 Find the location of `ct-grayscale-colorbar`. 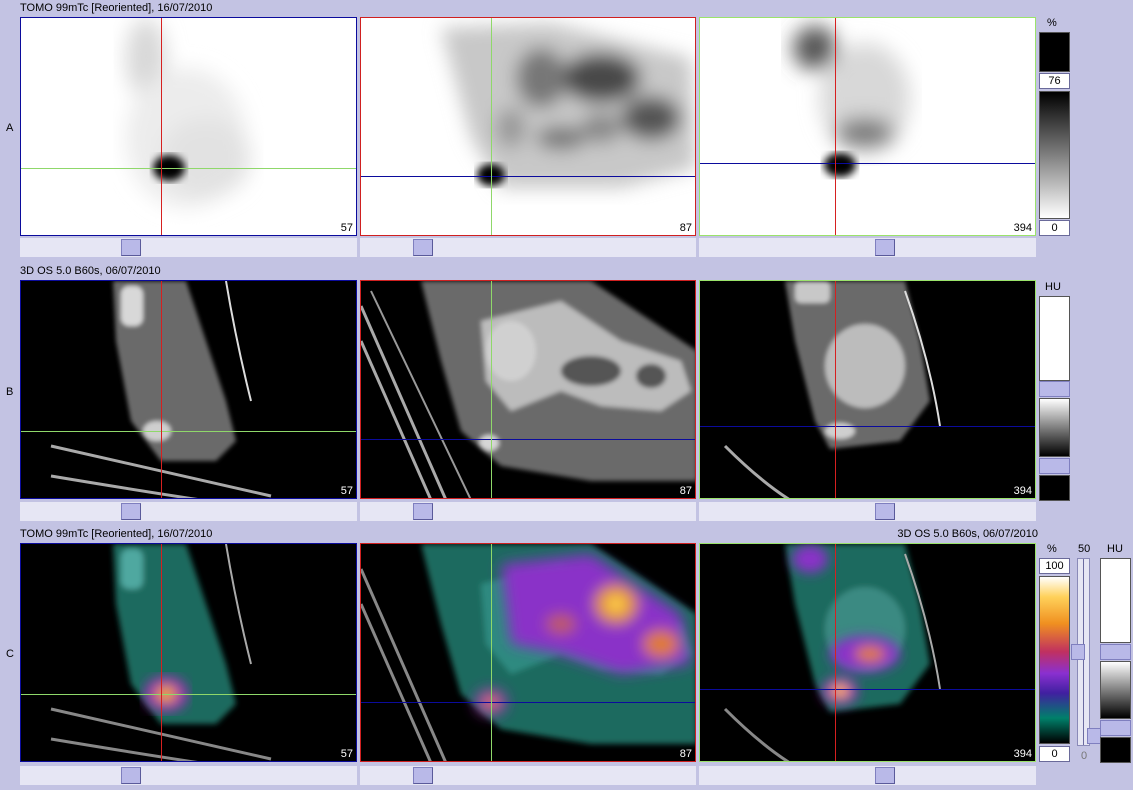

ct-grayscale-colorbar is located at coordinates (1054, 427).